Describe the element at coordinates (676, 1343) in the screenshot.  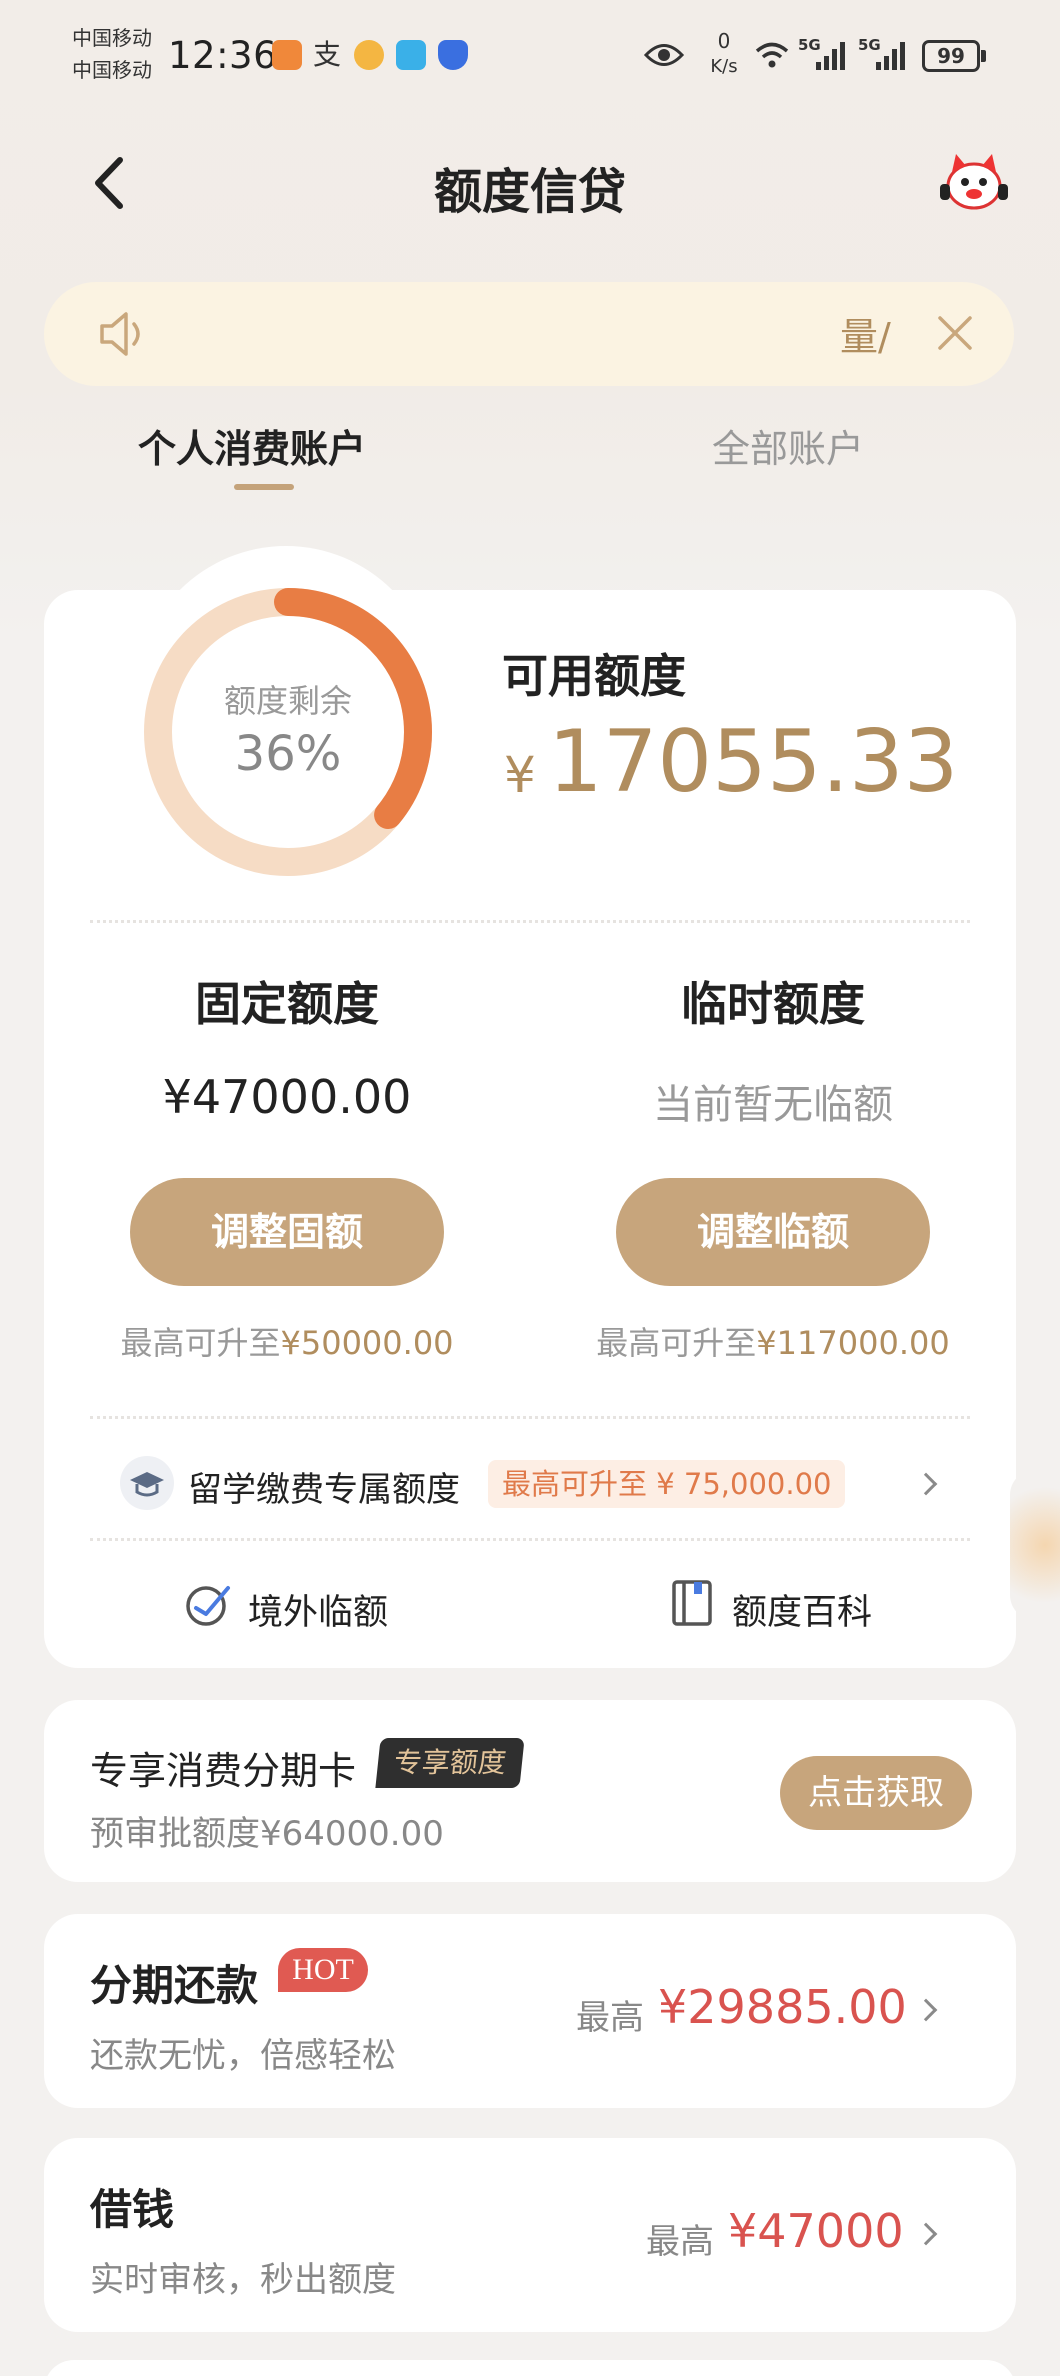
I see `temp-max-prefix: 最高可升至` at that location.